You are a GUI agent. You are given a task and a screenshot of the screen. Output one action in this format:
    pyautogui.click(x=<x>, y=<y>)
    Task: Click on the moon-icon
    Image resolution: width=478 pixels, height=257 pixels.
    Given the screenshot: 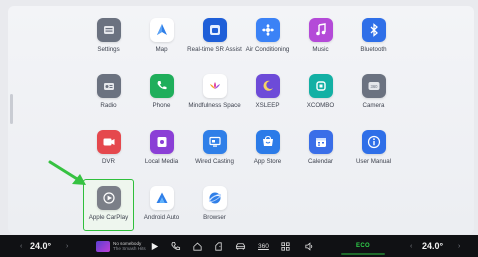 What is the action you would take?
    pyautogui.click(x=267, y=86)
    